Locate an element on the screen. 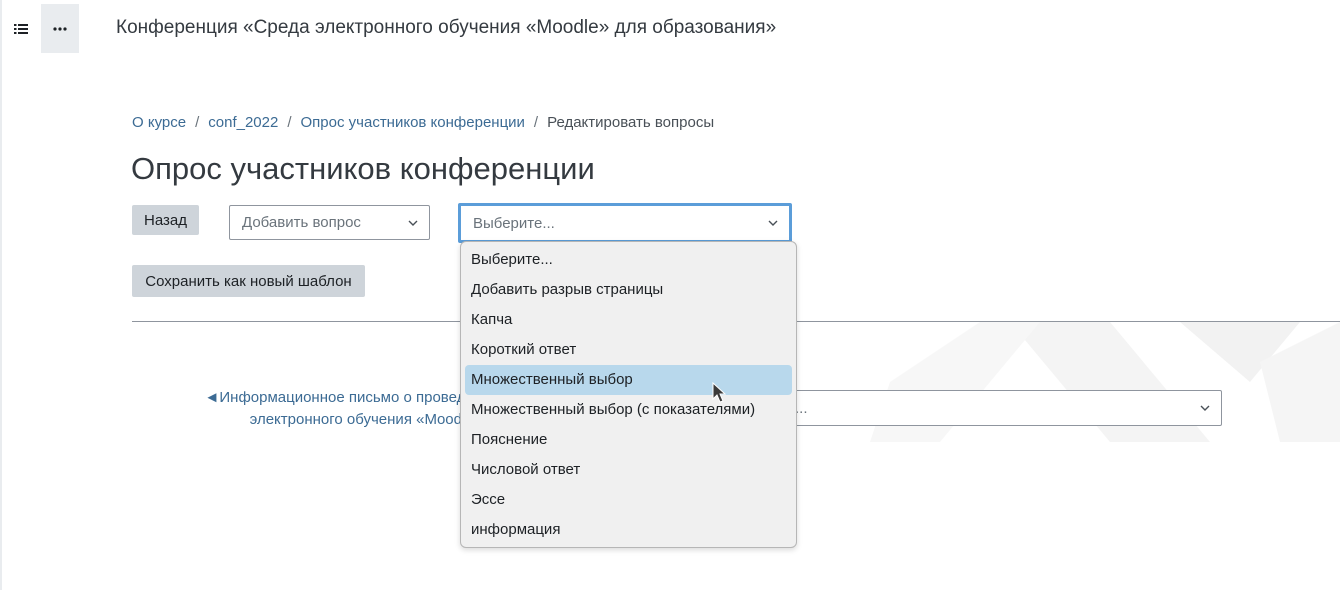 The image size is (1340, 590). list-icon is located at coordinates (21, 28).